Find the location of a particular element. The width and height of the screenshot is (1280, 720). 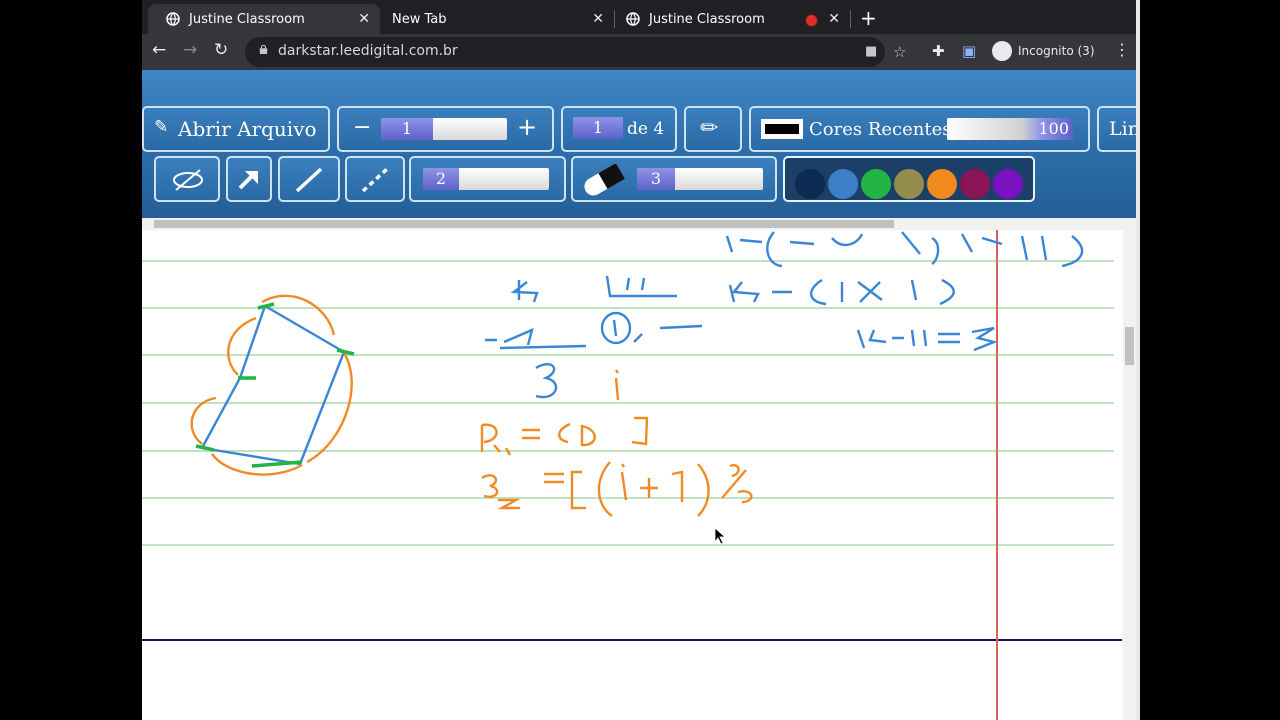

tab-new-tab: New Tab ✕ is located at coordinates (497, 19).